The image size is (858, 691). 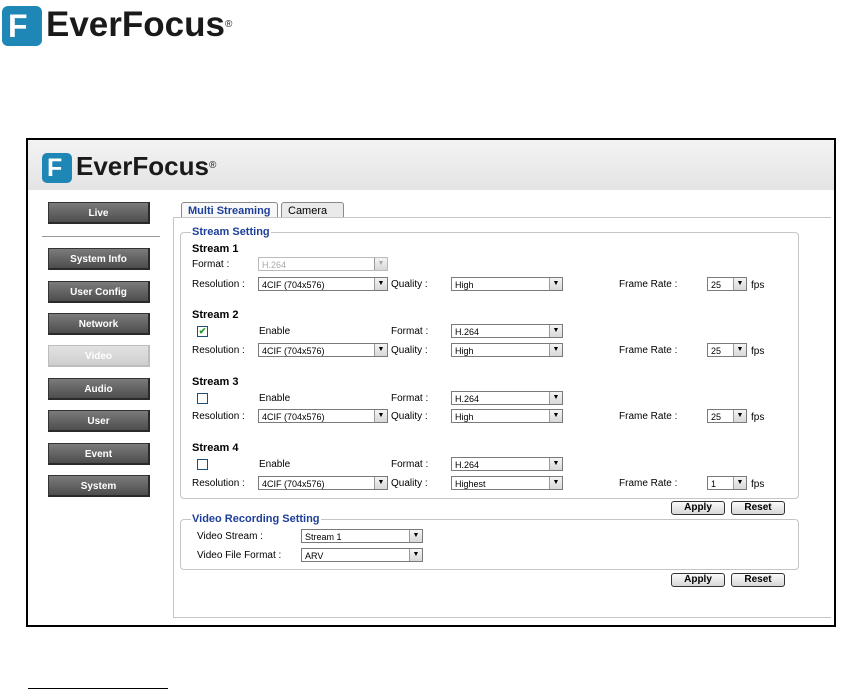 What do you see at coordinates (218, 284) in the screenshot?
I see `stream-1-resolution-label: Resolution :` at bounding box center [218, 284].